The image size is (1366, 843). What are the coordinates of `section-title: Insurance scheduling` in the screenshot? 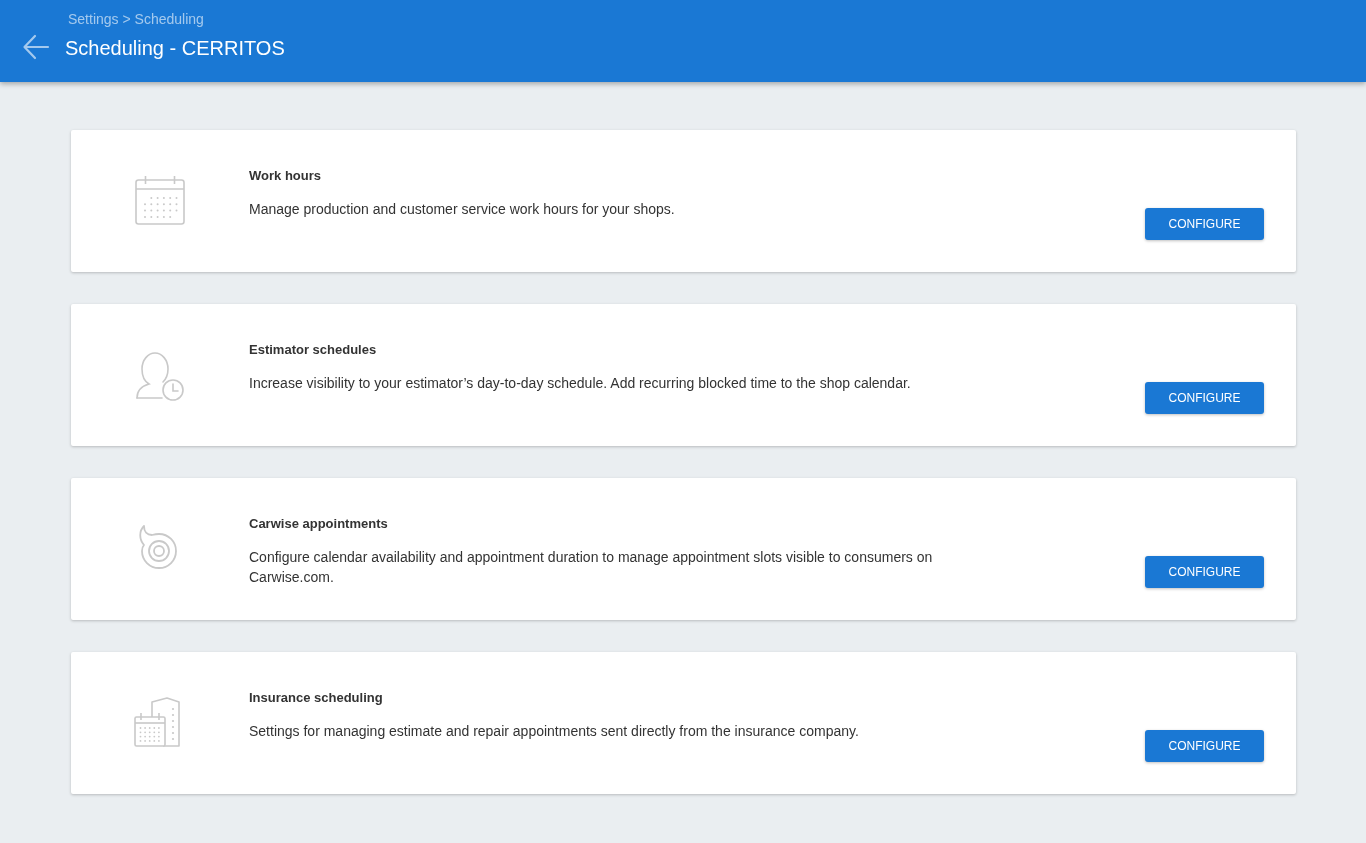 It's located at (316, 698).